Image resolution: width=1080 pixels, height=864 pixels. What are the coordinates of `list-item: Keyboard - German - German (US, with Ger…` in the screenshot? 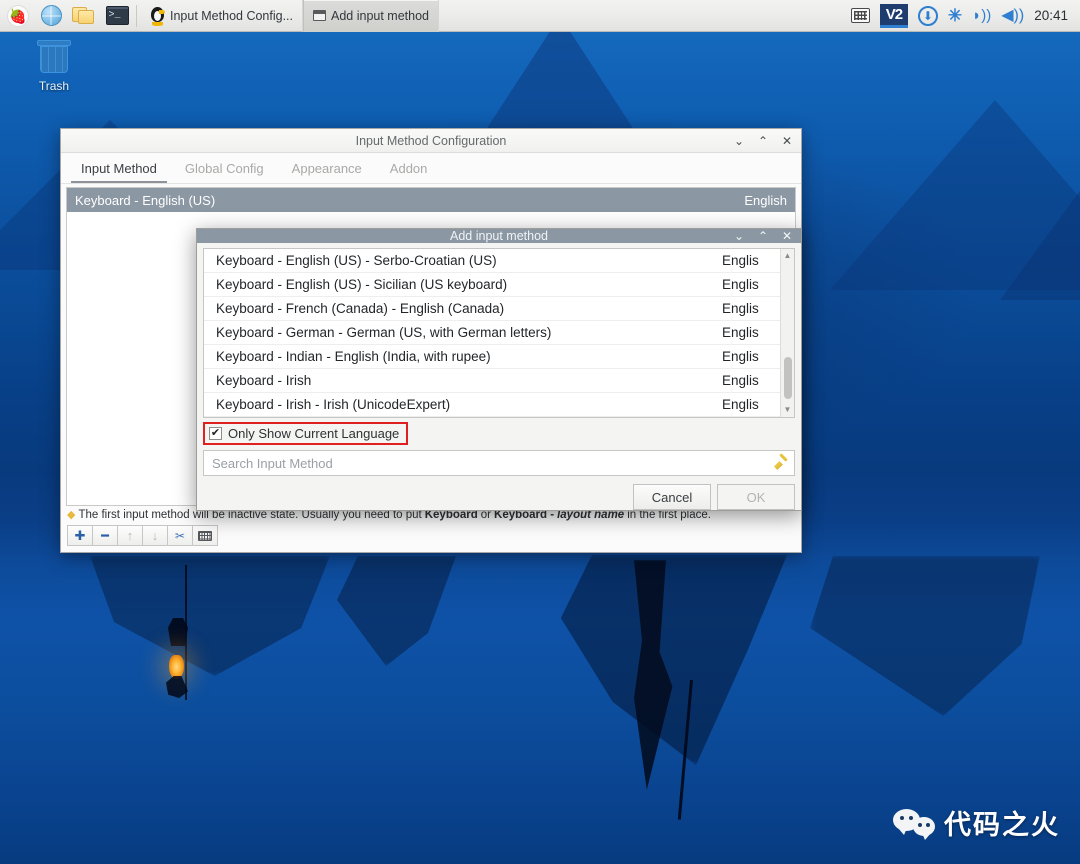 It's located at (492, 333).